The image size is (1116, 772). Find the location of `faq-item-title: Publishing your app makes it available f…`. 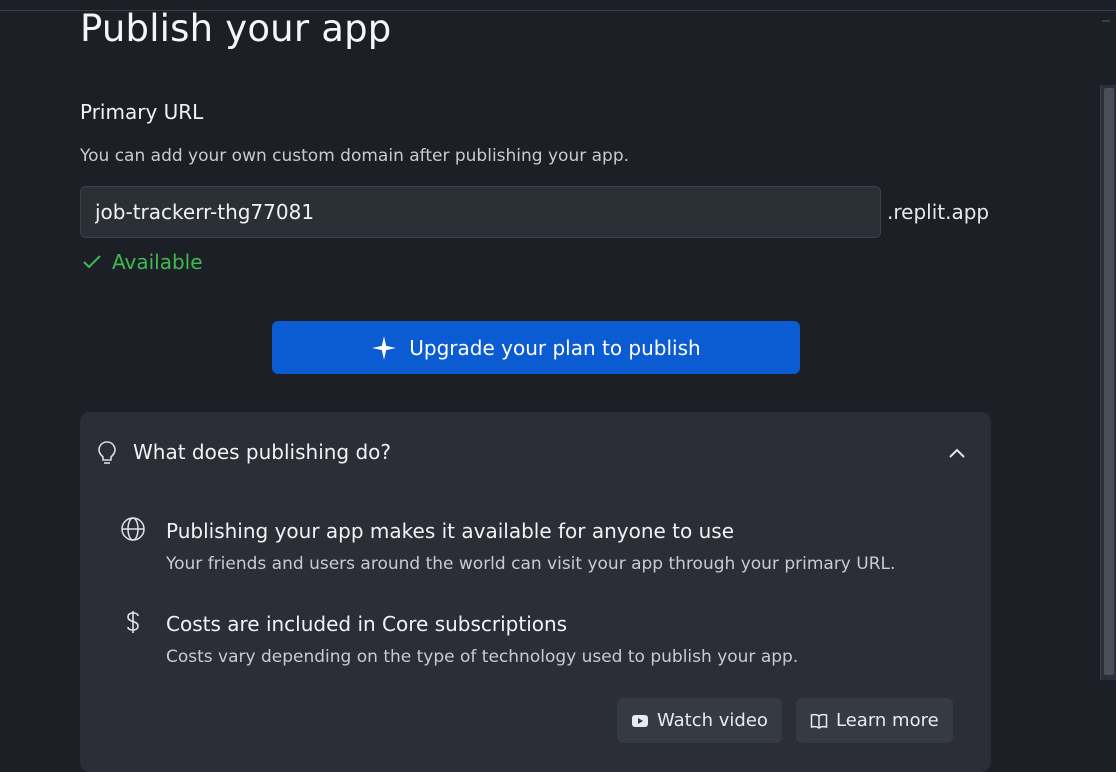

faq-item-title: Publishing your app makes it available f… is located at coordinates (450, 531).